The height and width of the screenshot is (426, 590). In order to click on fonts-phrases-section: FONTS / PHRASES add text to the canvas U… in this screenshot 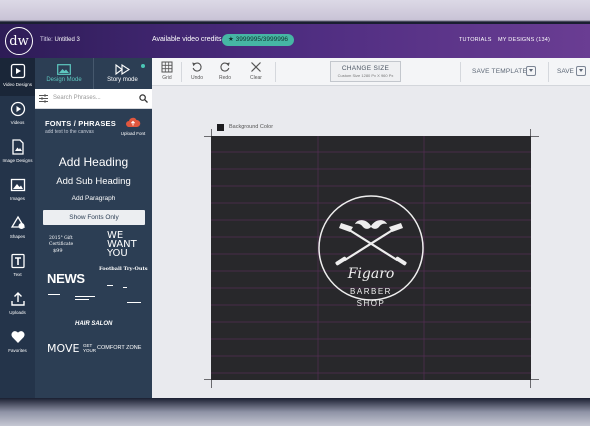, I will do `click(93, 253)`.